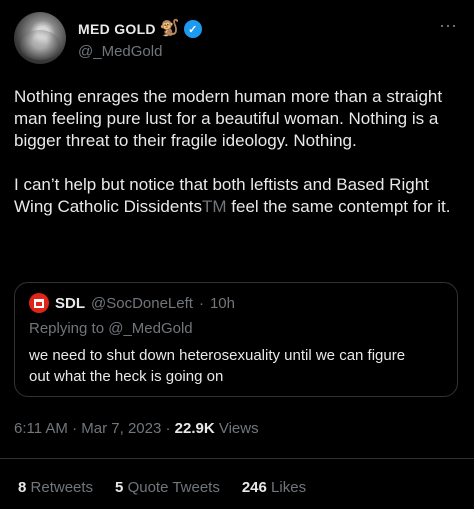 This screenshot has height=509, width=474. What do you see at coordinates (40, 38) in the screenshot?
I see `author-avatar` at bounding box center [40, 38].